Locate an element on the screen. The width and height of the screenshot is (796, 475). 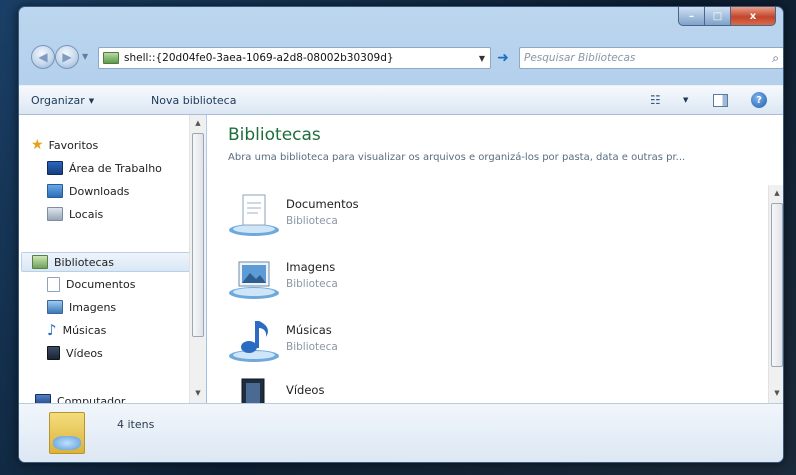
sidebar-item-places: Locais is located at coordinates (75, 214).